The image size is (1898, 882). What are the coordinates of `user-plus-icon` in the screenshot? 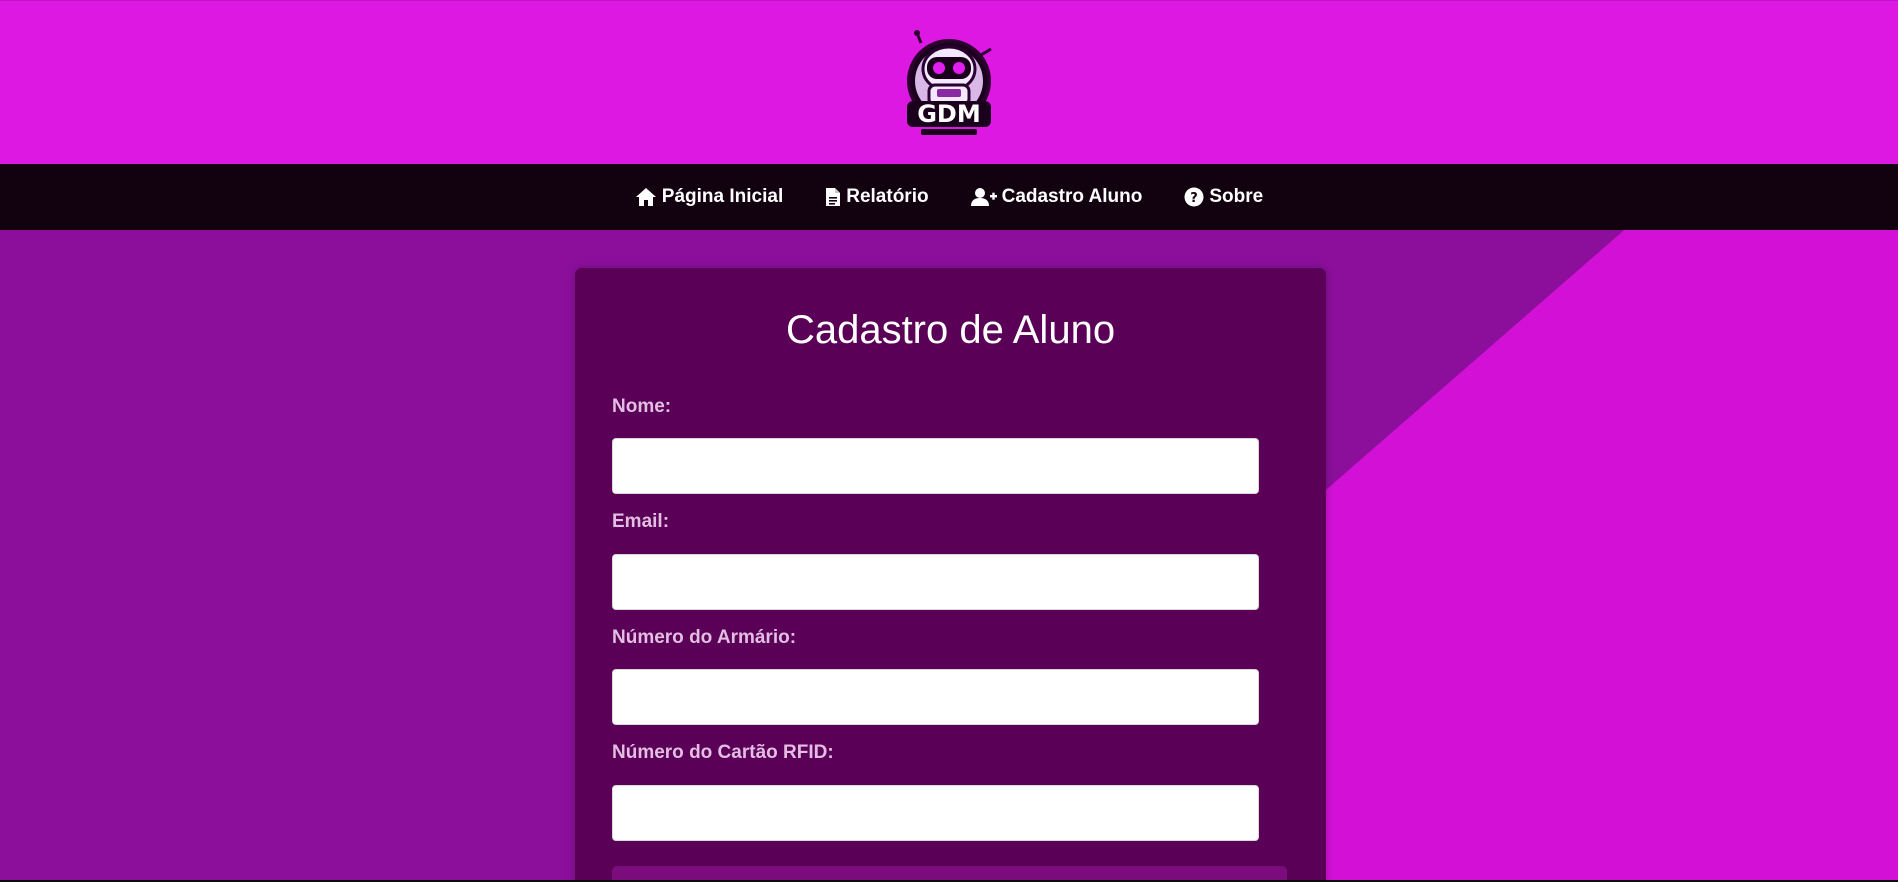 It's located at (983, 197).